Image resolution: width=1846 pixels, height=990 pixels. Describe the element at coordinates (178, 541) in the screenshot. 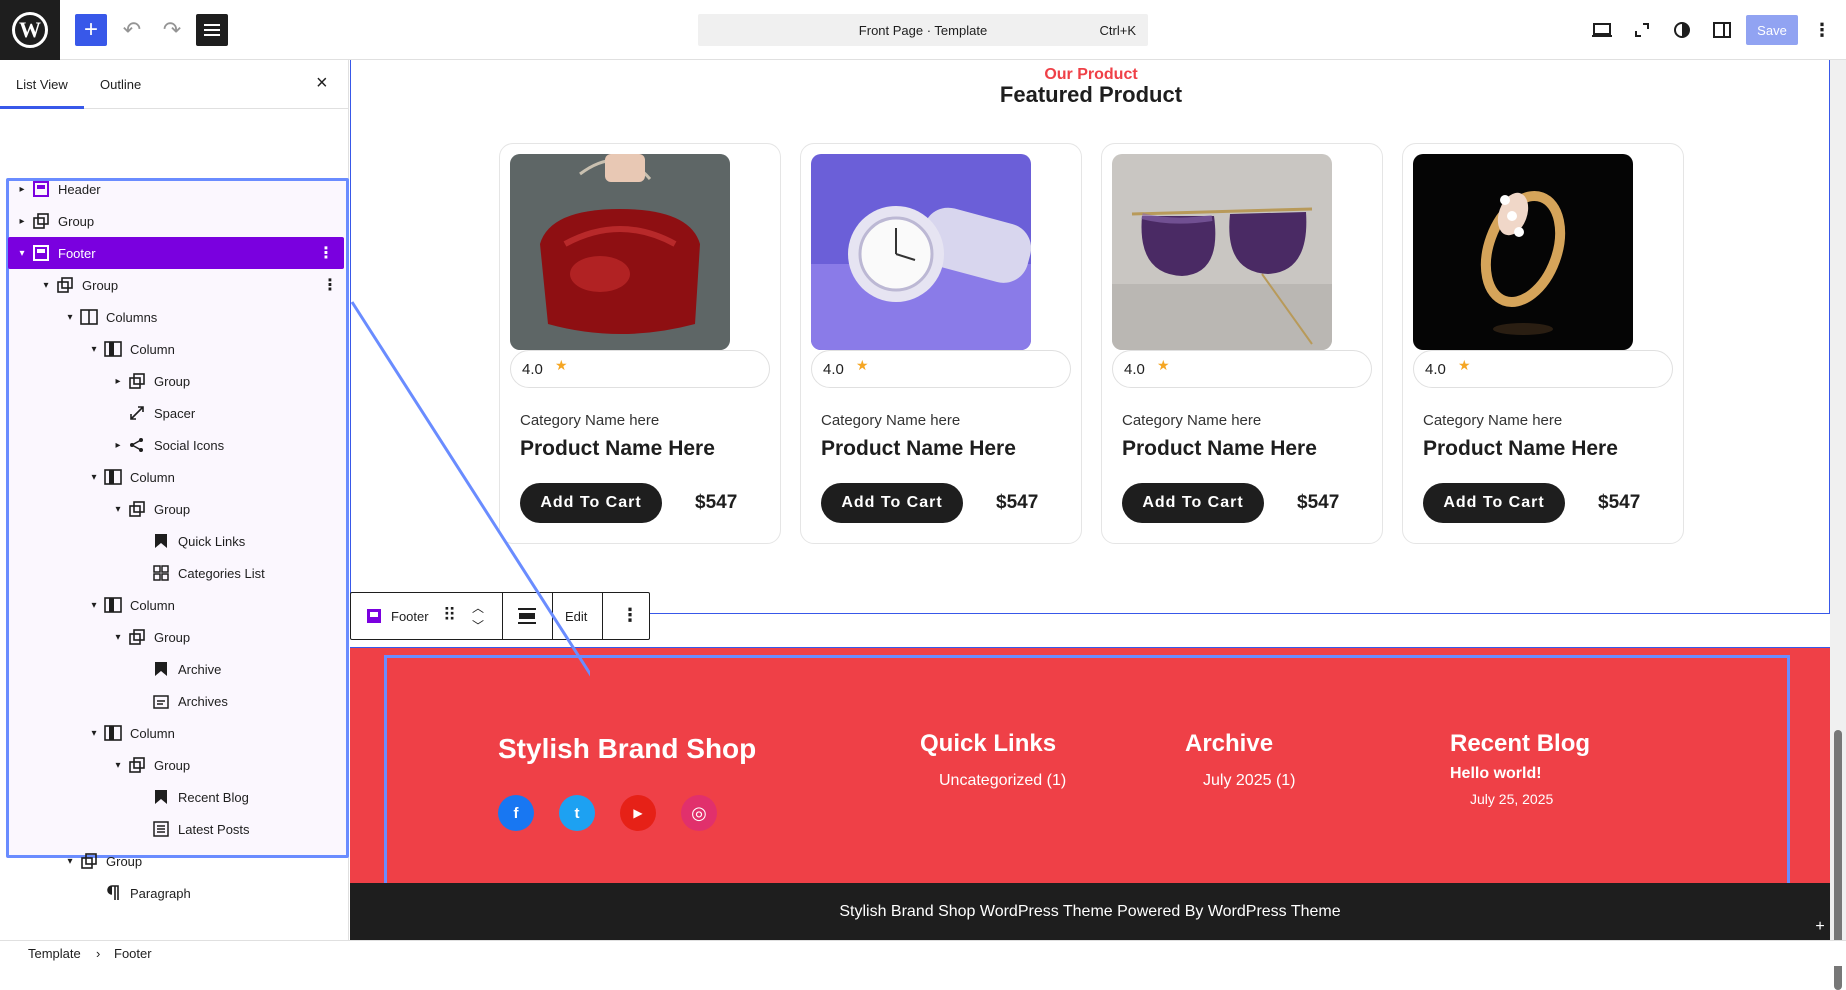

I see `list-view-item-quick-links: Quick Links` at that location.